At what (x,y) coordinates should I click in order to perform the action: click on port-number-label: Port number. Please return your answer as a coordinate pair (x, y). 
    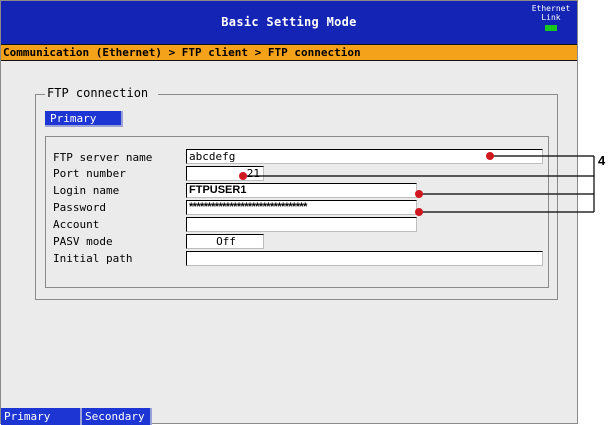
    Looking at the image, I should click on (89, 173).